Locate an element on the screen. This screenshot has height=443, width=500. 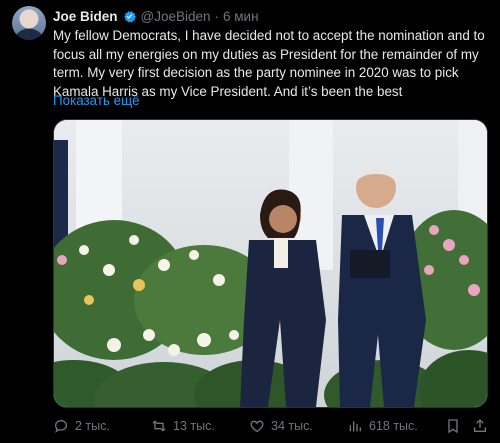
like-button: 34 тыс. is located at coordinates (281, 426).